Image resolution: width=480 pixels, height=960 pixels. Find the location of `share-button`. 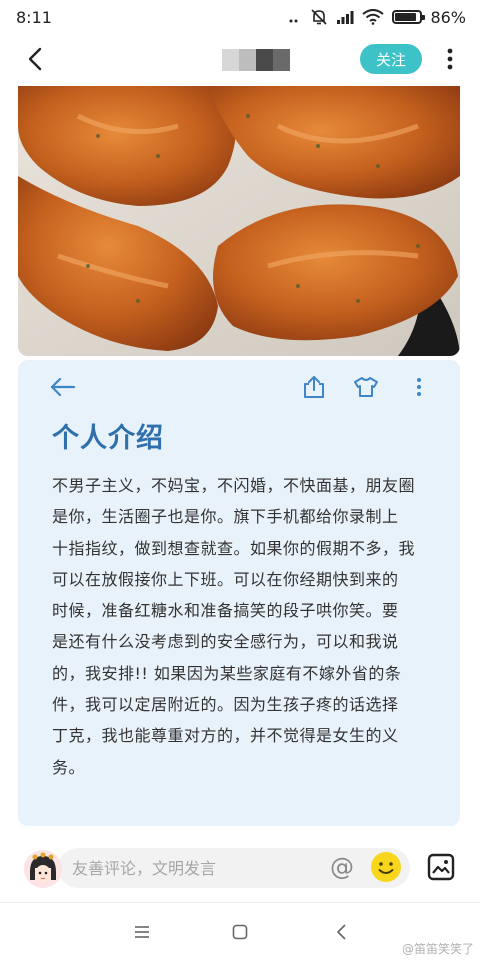

share-button is located at coordinates (314, 387).